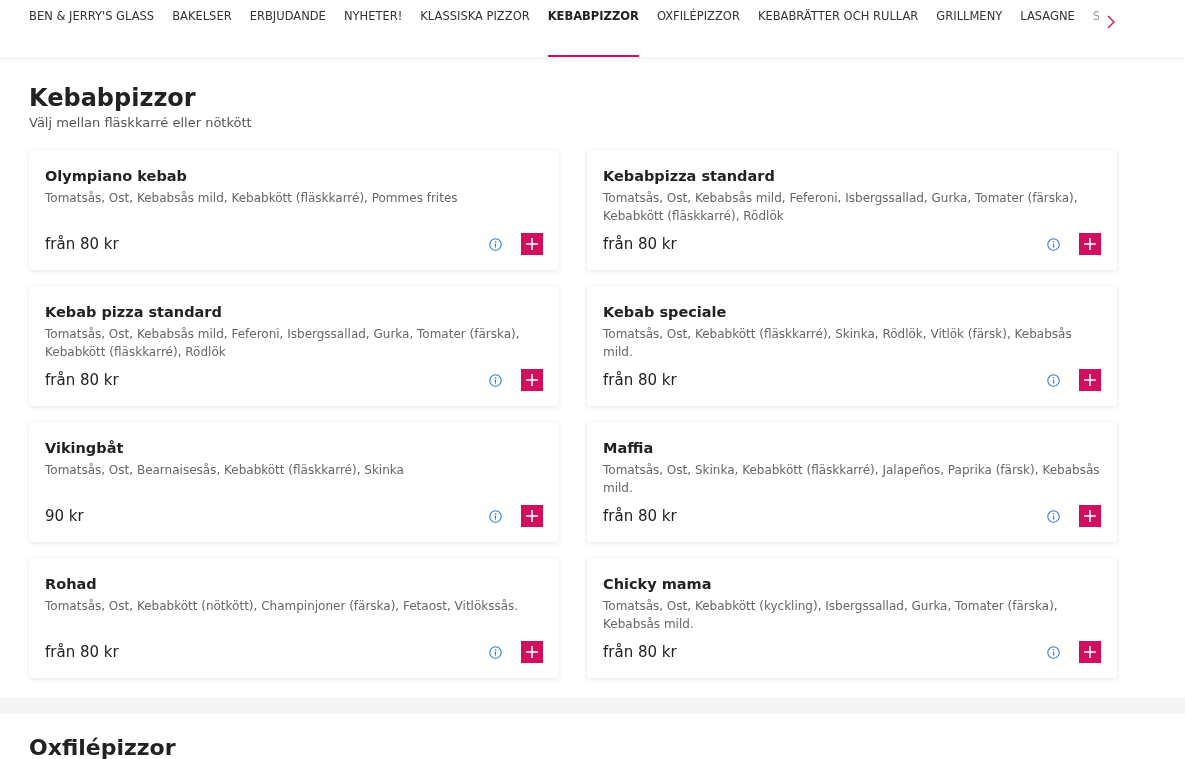 This screenshot has height=759, width=1185. I want to click on product-name: Chicky mama, so click(657, 584).